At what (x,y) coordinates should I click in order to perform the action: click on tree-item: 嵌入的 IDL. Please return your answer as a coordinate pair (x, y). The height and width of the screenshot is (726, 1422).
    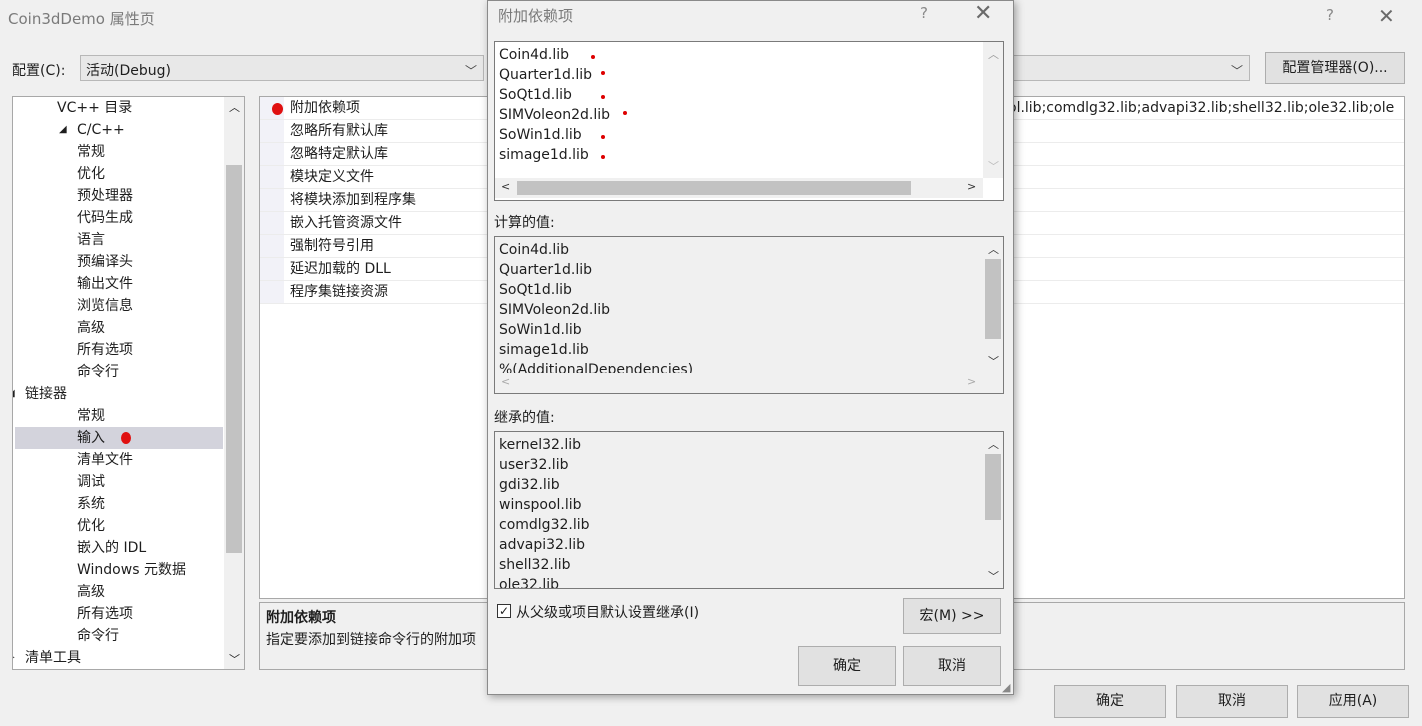
    Looking at the image, I should click on (111, 548).